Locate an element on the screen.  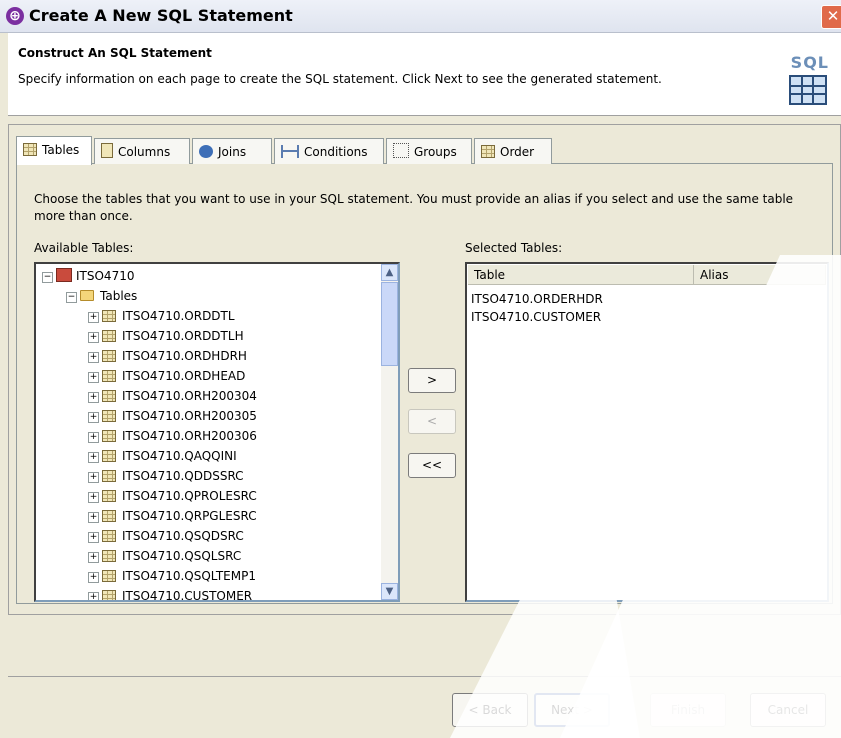
scroll-down-icon: ▼ is located at coordinates (389, 591).